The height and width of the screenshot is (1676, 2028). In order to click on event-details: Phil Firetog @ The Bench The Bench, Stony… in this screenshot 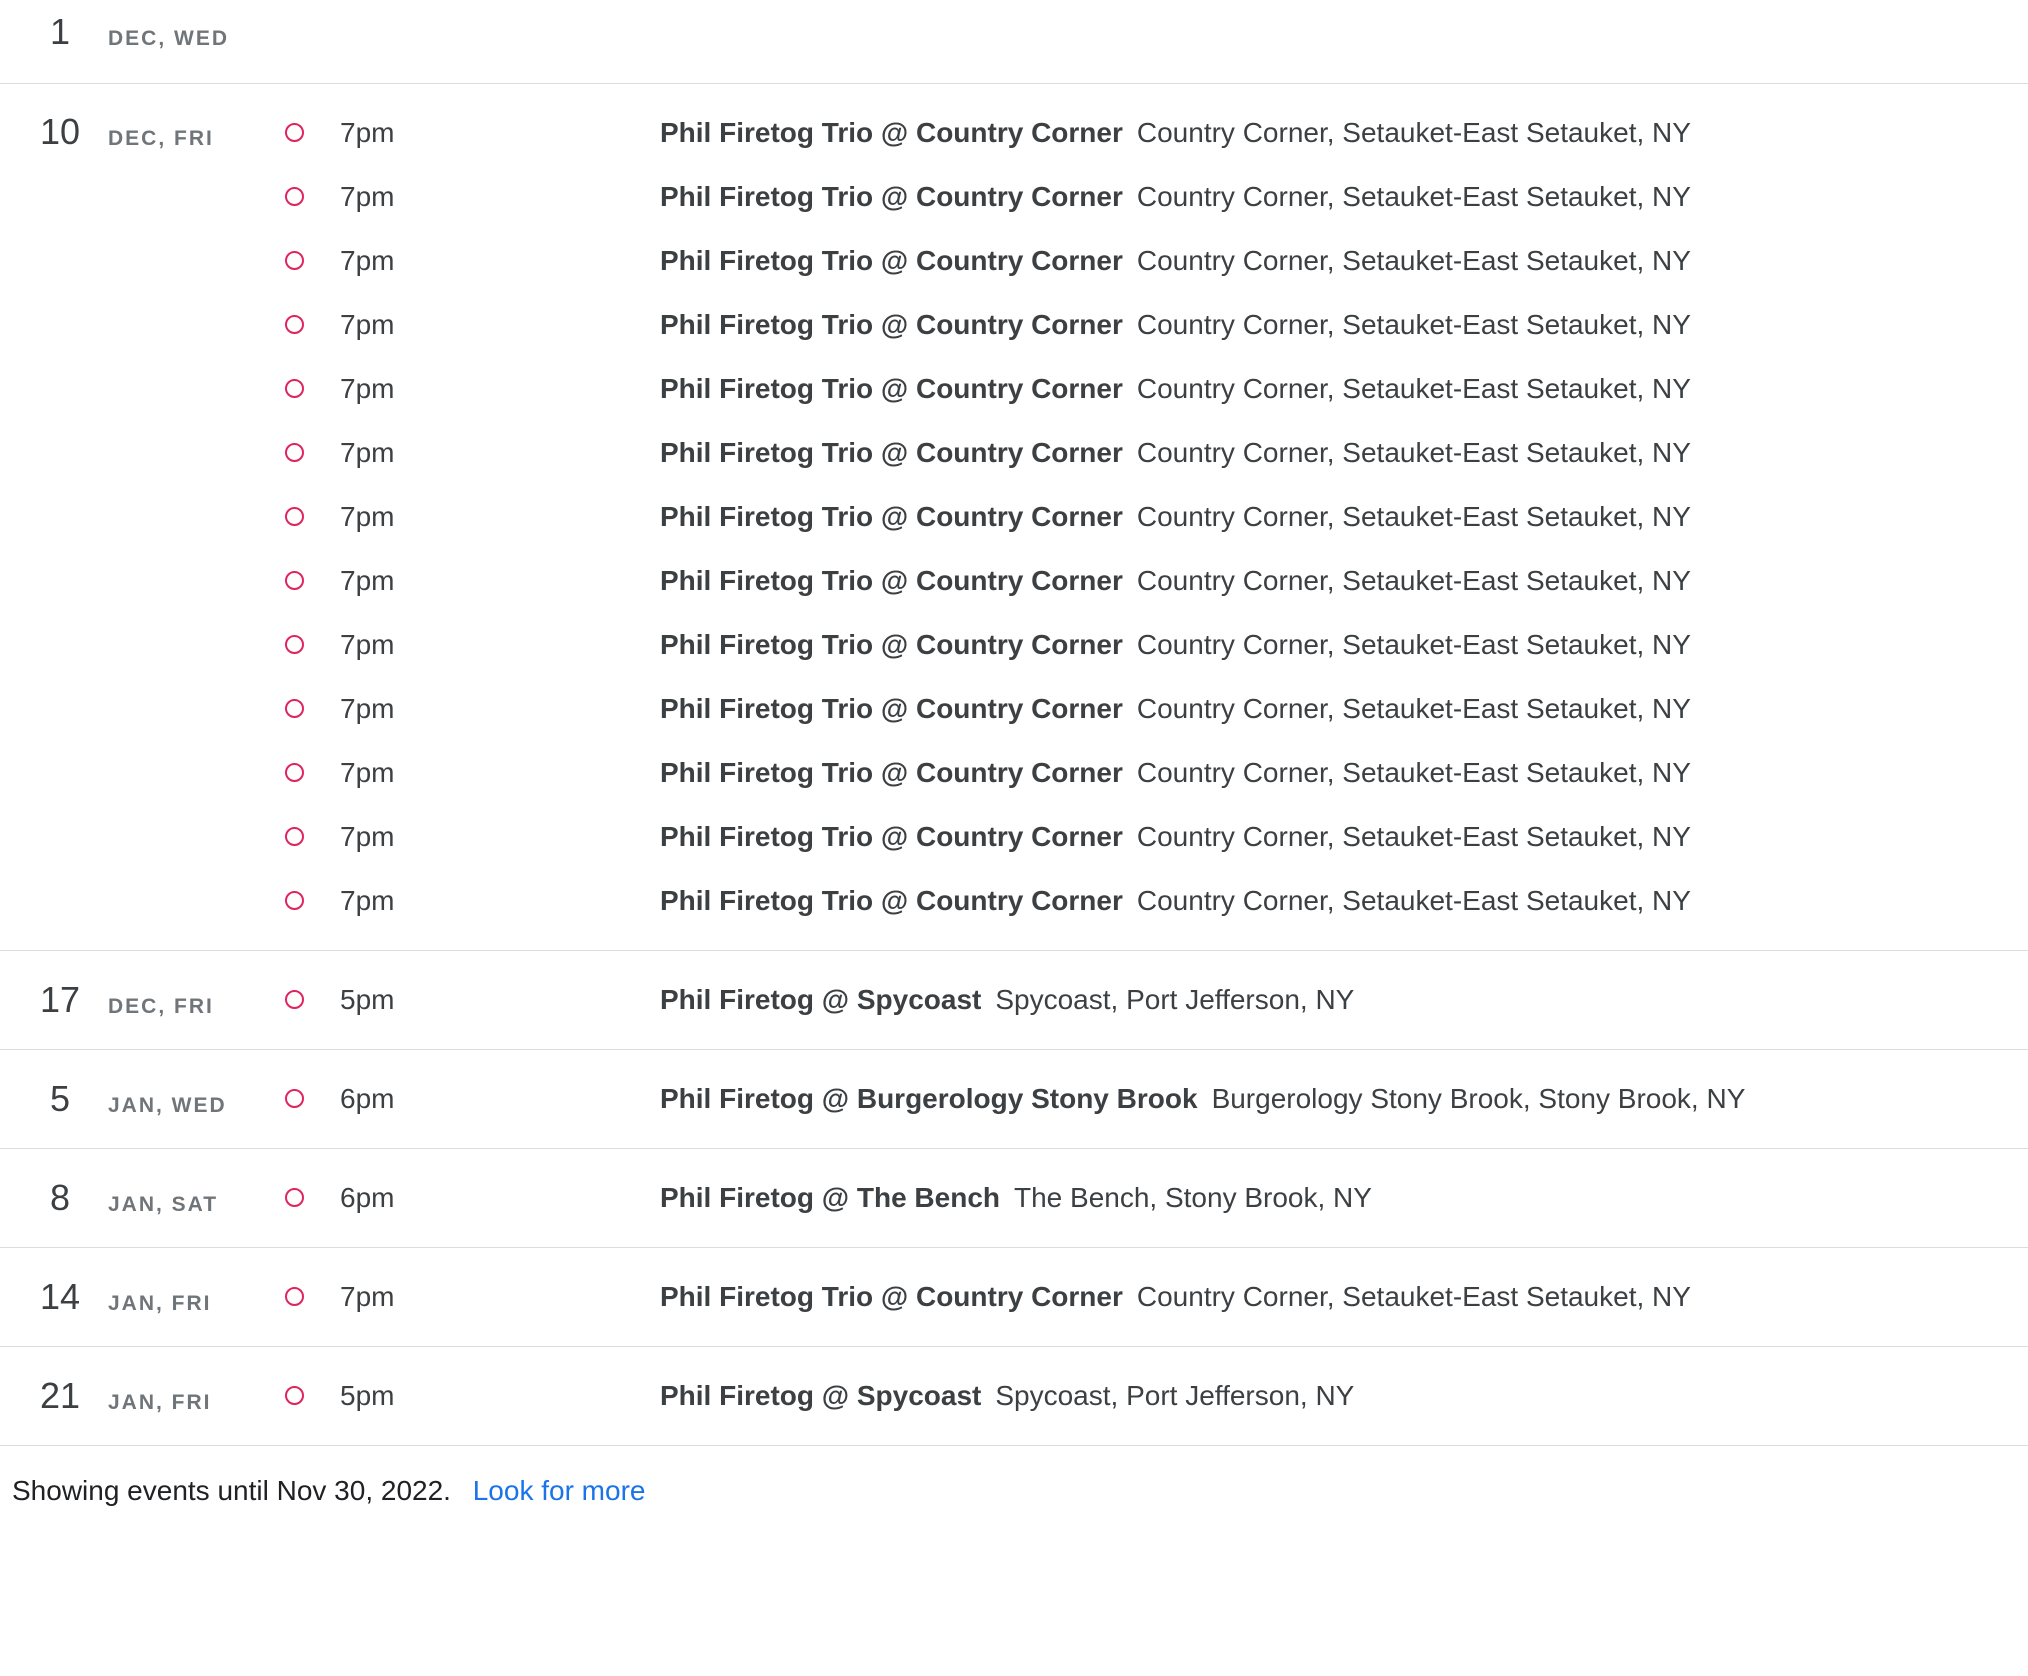, I will do `click(1016, 1198)`.